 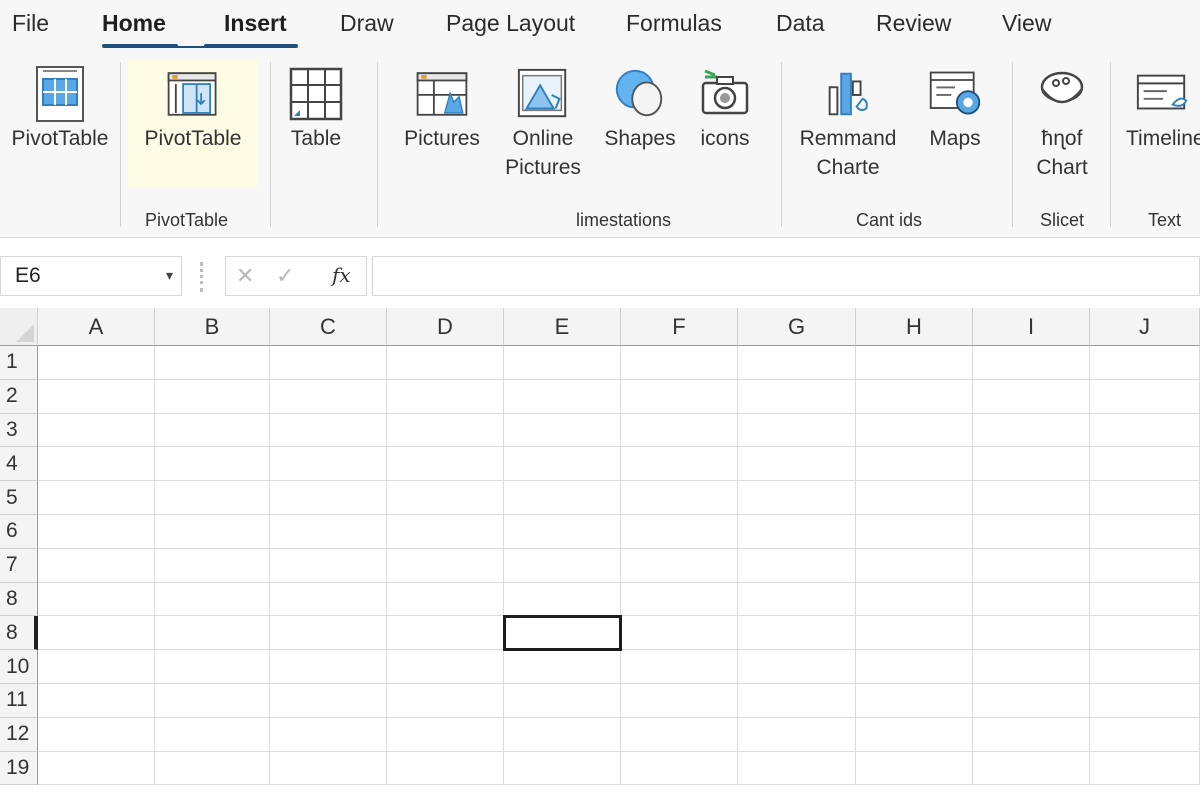 I want to click on row-header: 6, so click(x=19, y=532).